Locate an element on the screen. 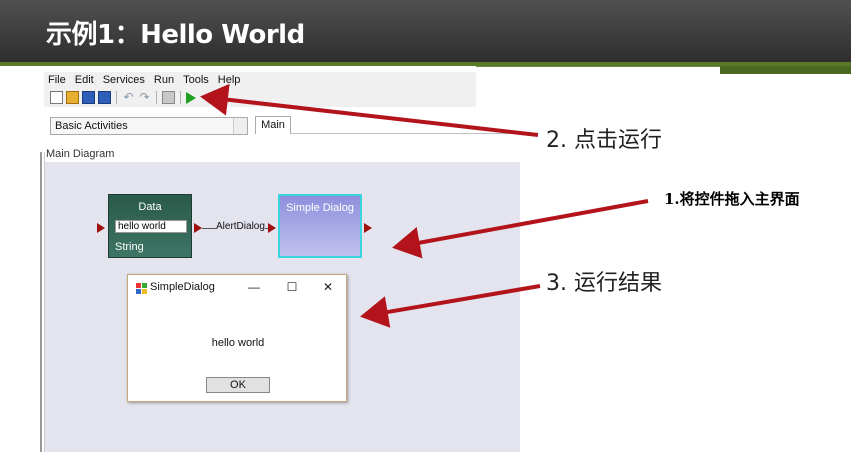 Image resolution: width=851 pixels, height=474 pixels. data-block-title: Data is located at coordinates (150, 207).